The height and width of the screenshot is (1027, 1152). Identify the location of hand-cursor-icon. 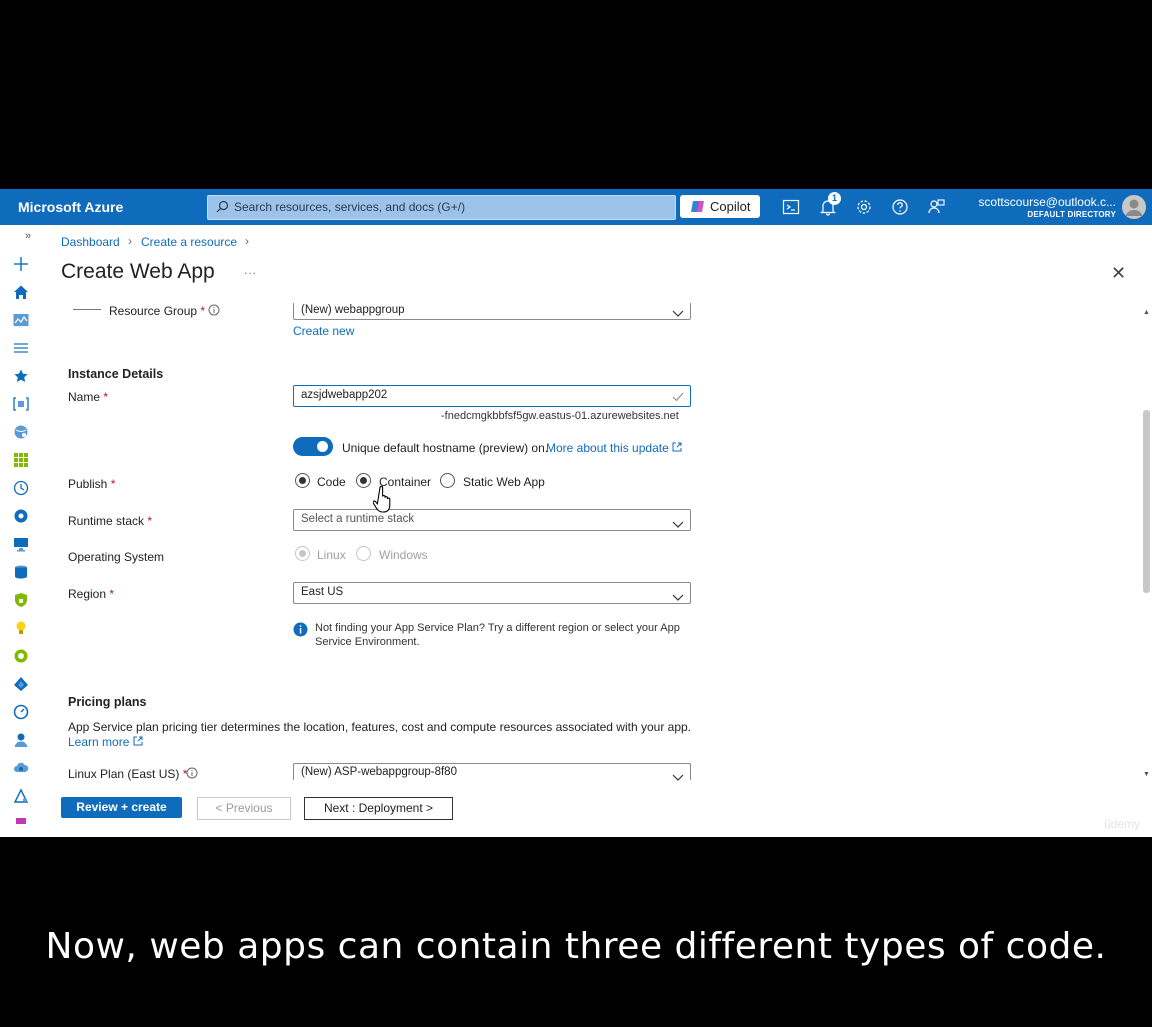
(384, 502).